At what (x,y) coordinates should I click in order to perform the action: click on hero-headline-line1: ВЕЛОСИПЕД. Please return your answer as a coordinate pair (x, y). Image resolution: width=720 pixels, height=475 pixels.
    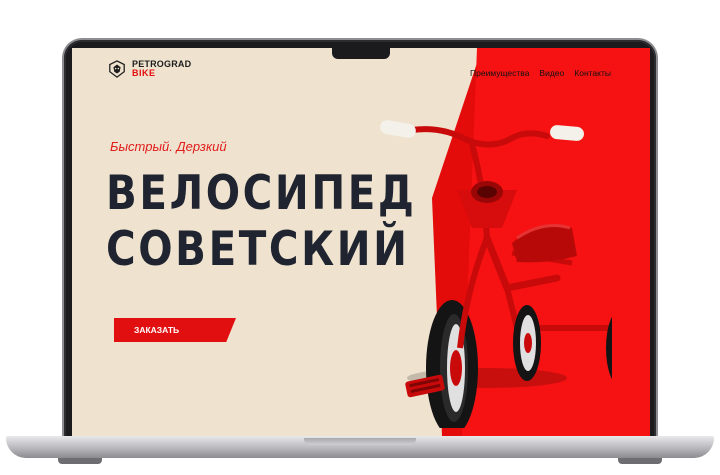
    Looking at the image, I should click on (261, 193).